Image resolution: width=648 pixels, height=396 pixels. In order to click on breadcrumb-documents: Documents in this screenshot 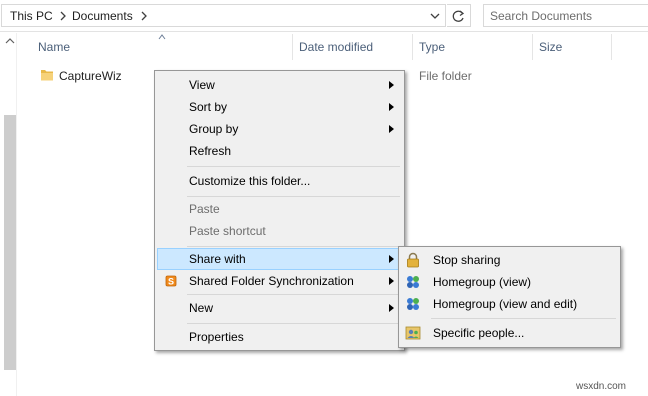, I will do `click(102, 16)`.